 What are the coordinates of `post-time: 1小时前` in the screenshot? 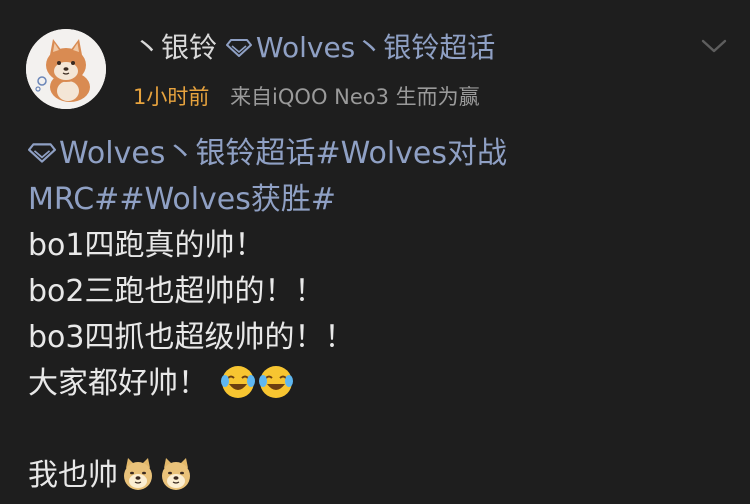 It's located at (171, 97).